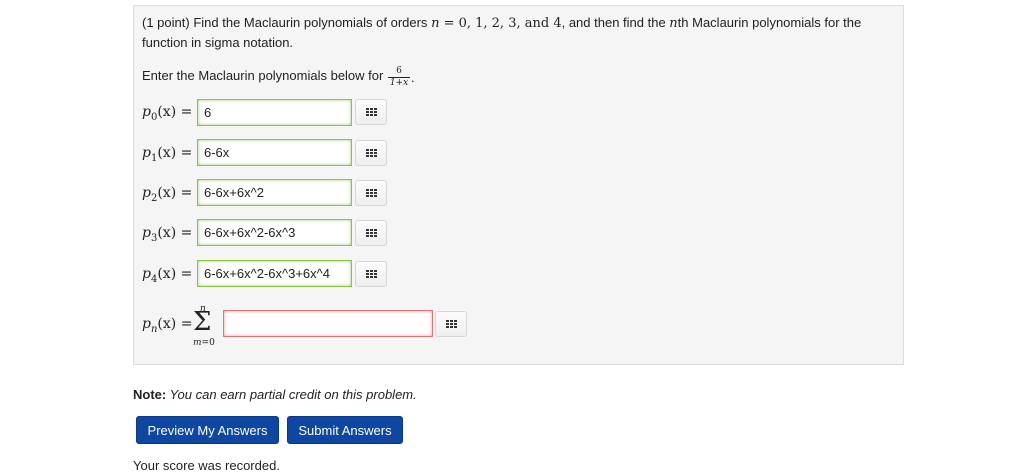 This screenshot has height=475, width=1024. I want to click on p4-answer-input, so click(274, 273).